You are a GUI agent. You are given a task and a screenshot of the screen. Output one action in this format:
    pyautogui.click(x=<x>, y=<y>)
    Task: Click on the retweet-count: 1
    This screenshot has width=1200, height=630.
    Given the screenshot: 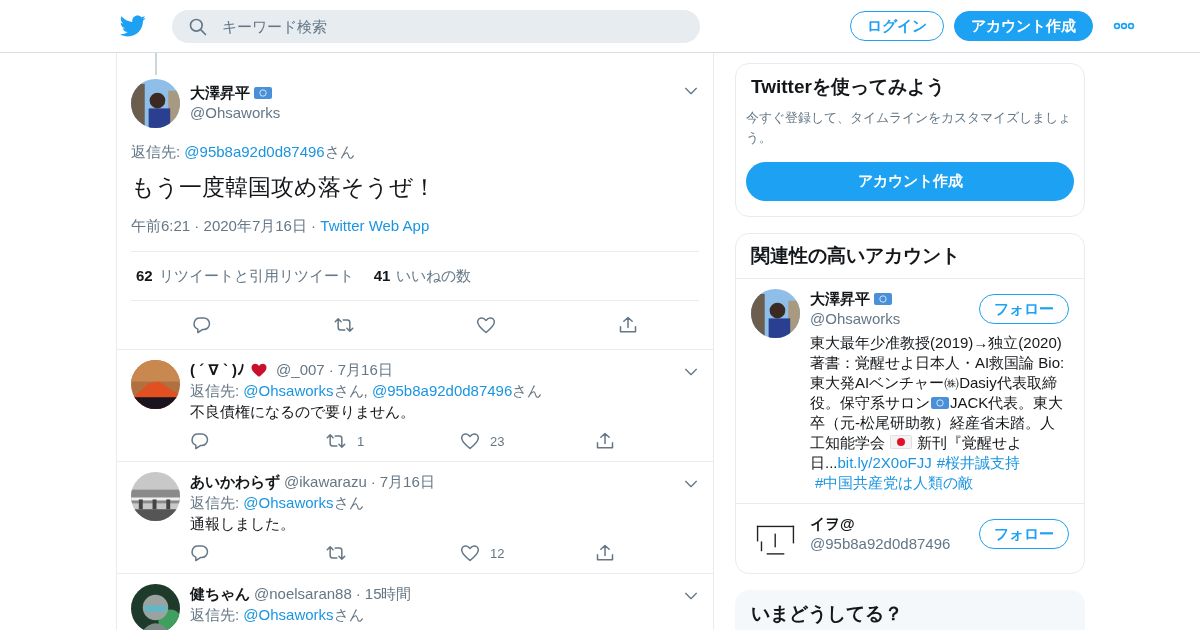 What is the action you would take?
    pyautogui.click(x=361, y=441)
    